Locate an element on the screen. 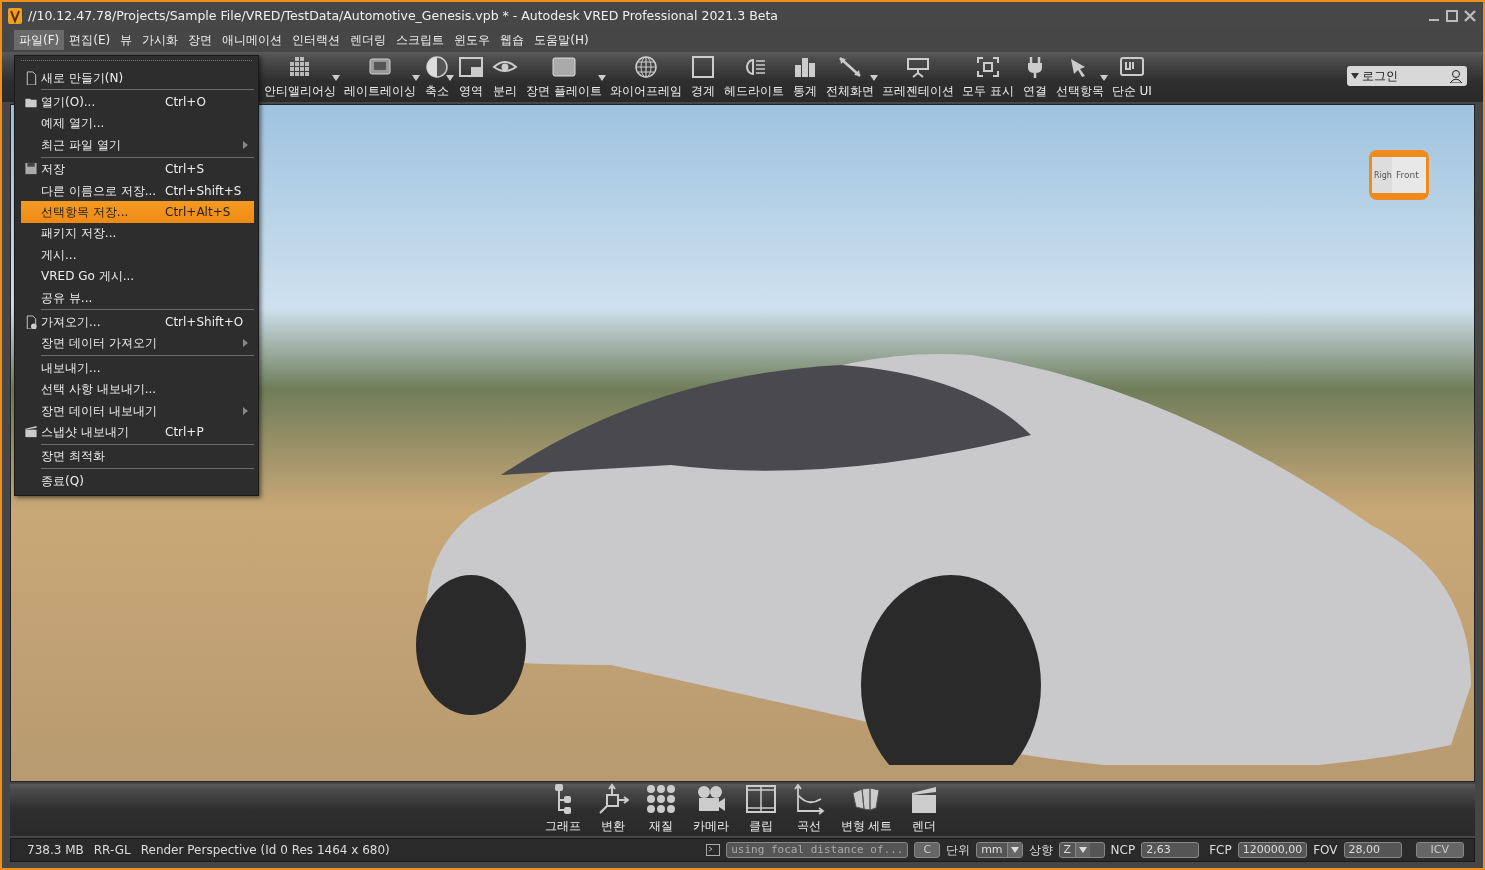 This screenshot has height=870, width=1485. toolbar-button: 와이어프레임 is located at coordinates (645, 77).